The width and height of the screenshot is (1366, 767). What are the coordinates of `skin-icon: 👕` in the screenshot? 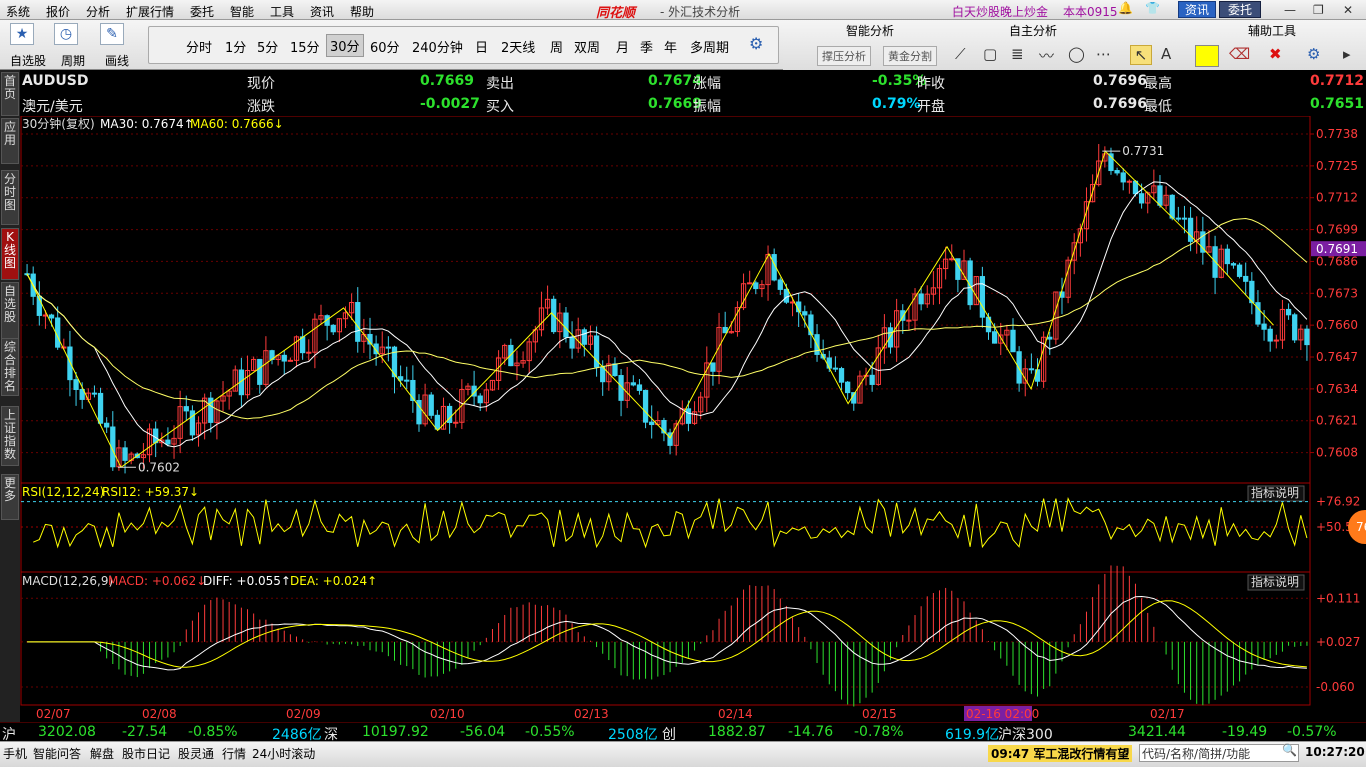 It's located at (1152, 8).